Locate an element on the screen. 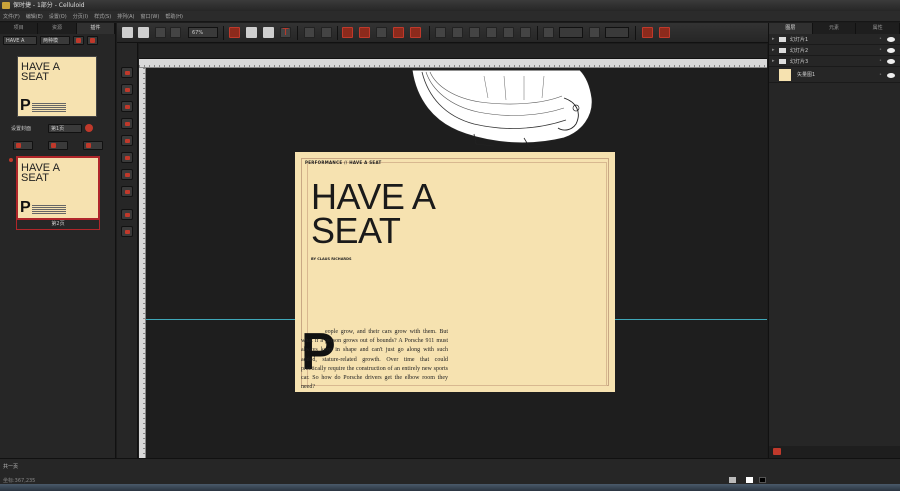 Image resolution: width=900 pixels, height=491 pixels. zoom-in-icon is located at coordinates (160, 32).